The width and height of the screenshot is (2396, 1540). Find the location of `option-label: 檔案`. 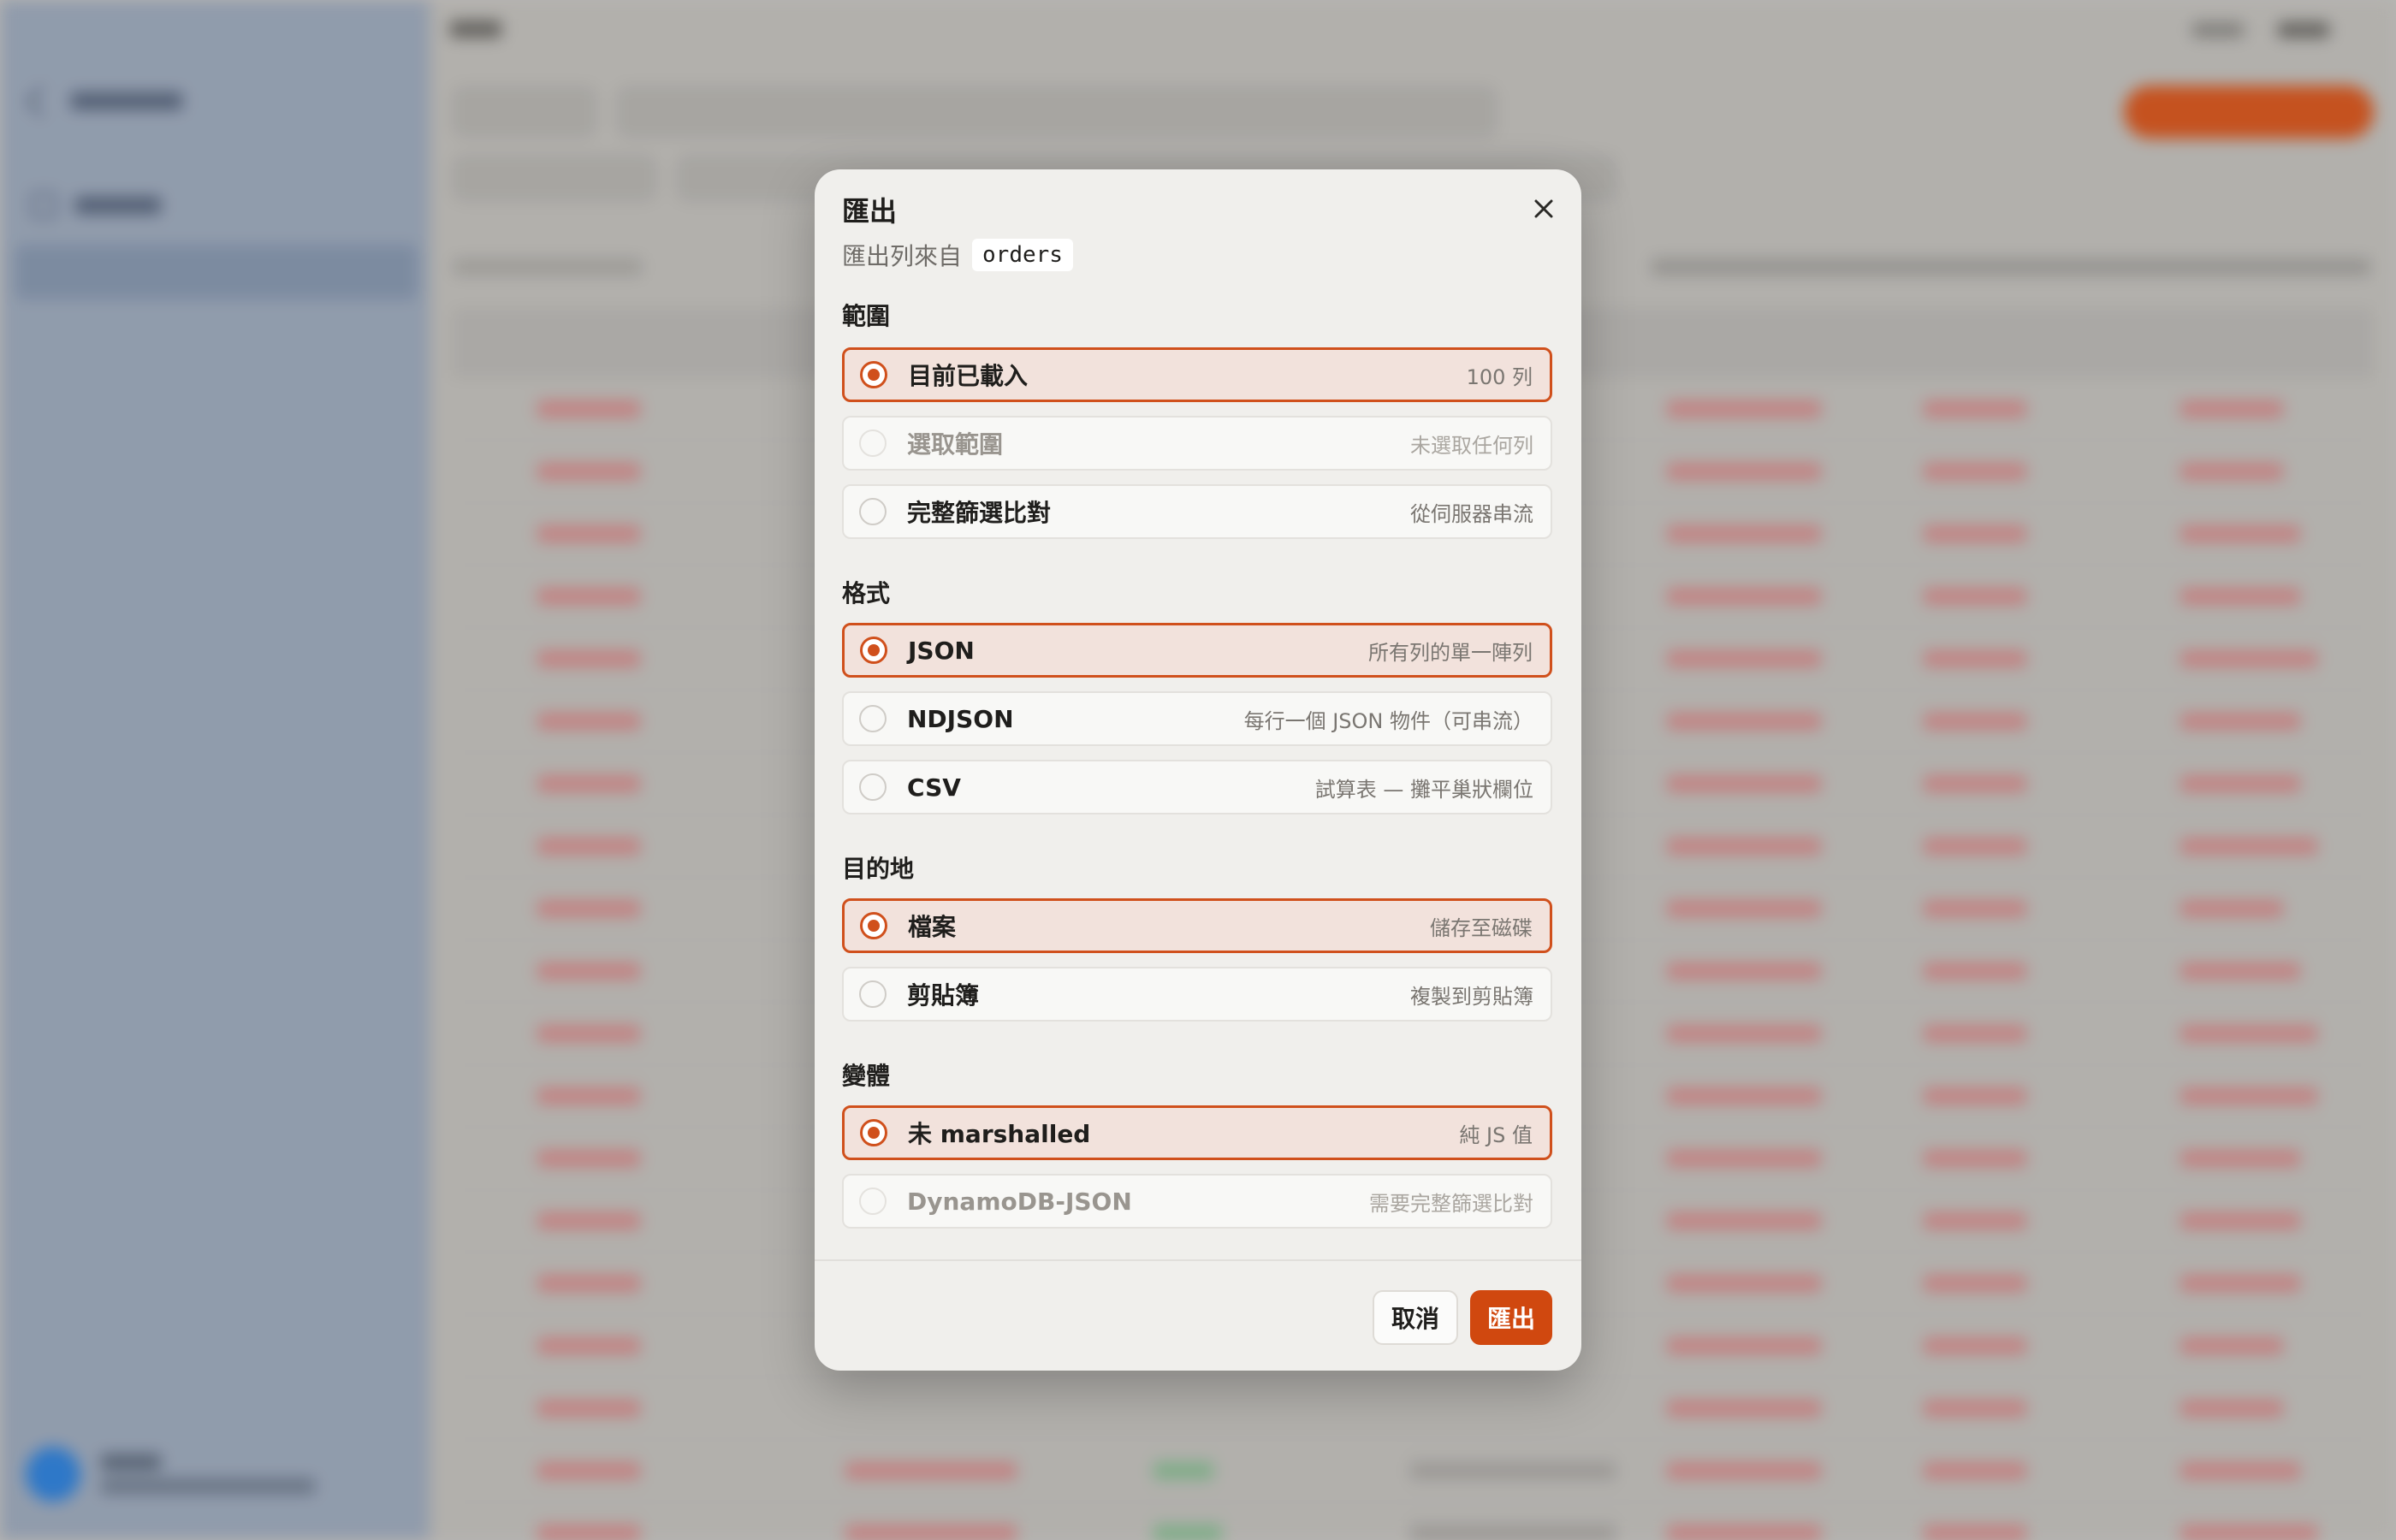

option-label: 檔案 is located at coordinates (933, 927).